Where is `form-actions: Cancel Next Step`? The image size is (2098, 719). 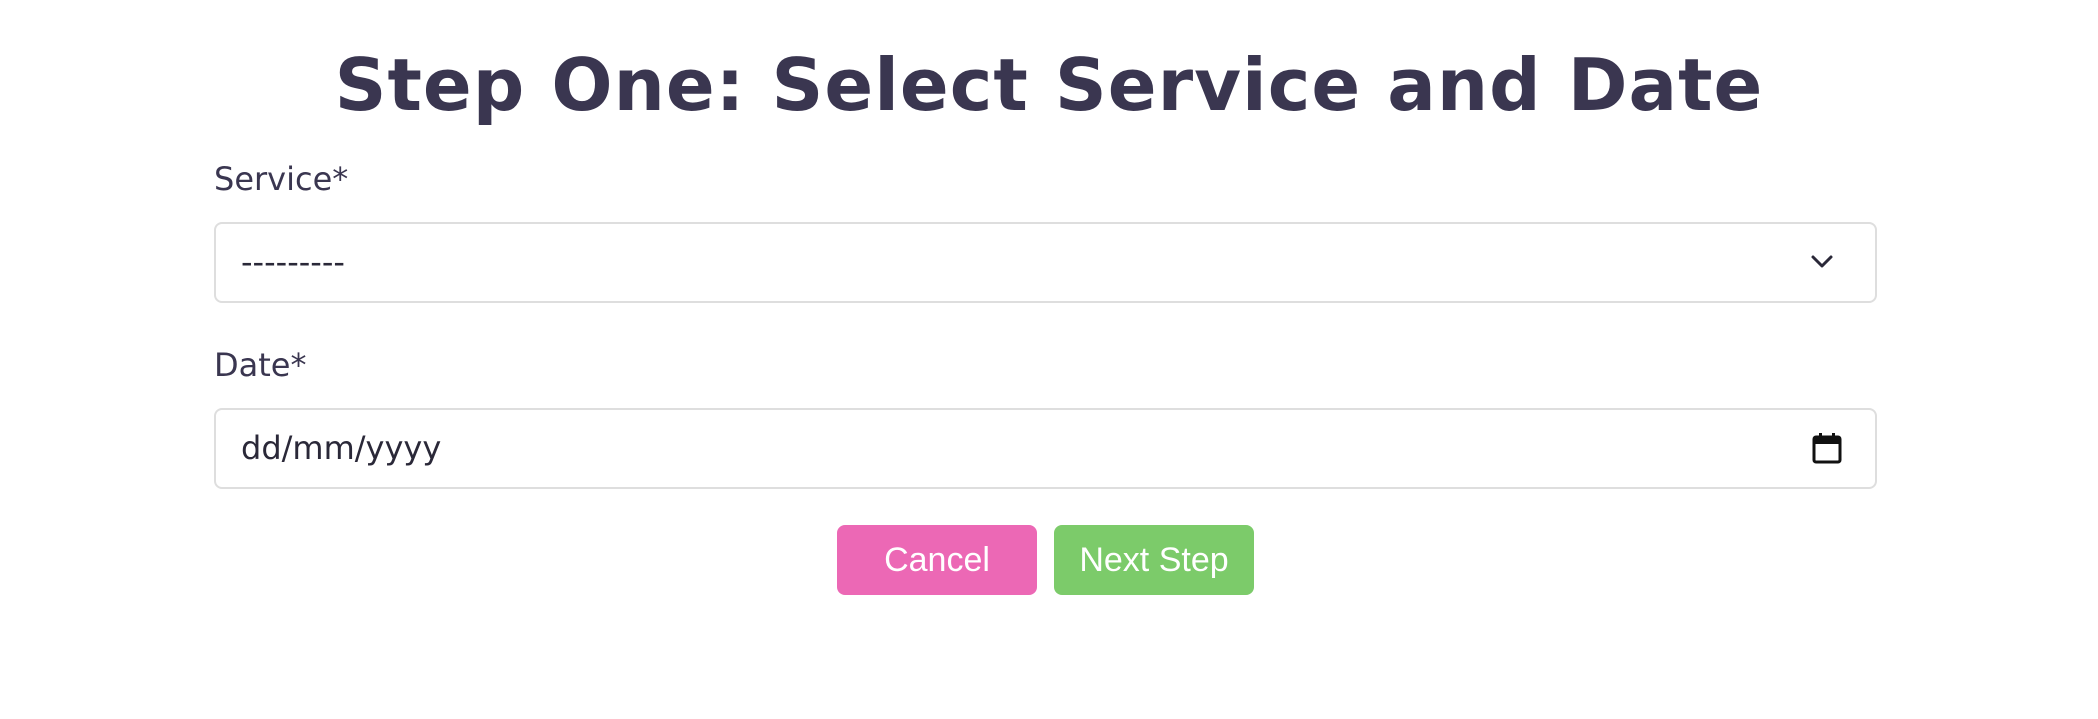
form-actions: Cancel Next Step is located at coordinates (1045, 560).